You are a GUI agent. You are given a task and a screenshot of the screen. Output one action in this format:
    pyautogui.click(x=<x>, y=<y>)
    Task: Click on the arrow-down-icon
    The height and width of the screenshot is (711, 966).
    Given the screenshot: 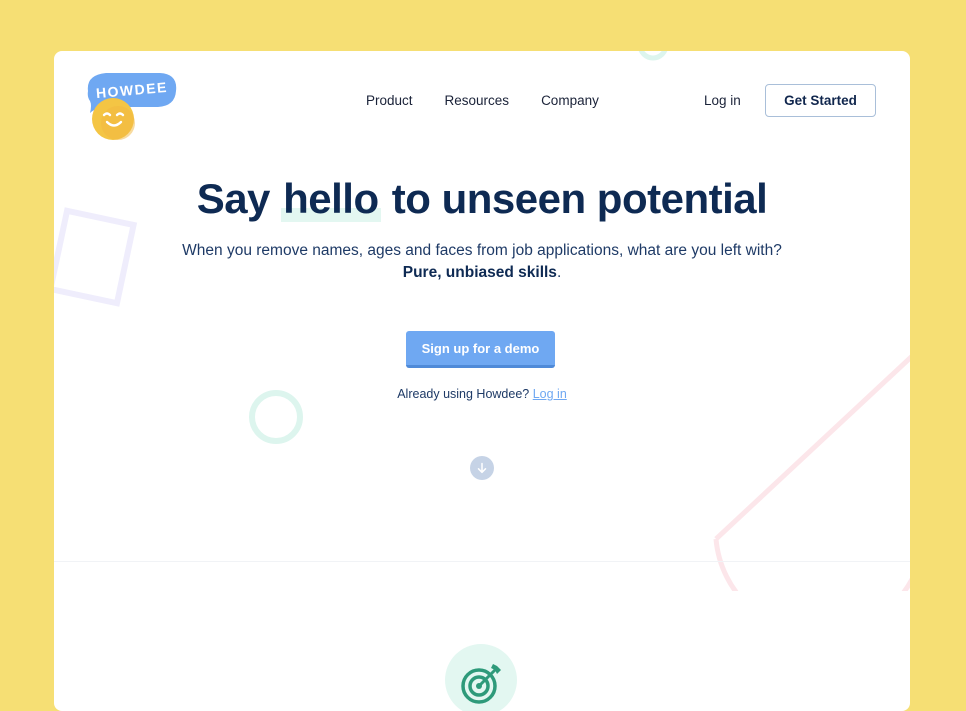 What is the action you would take?
    pyautogui.click(x=482, y=468)
    